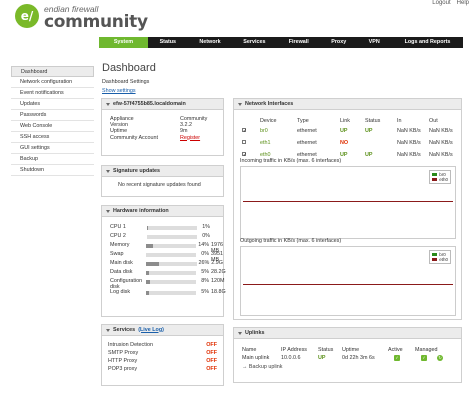 The height and width of the screenshot is (410, 474). Describe the element at coordinates (119, 91) in the screenshot. I see `show-settings-link: Show settings` at that location.